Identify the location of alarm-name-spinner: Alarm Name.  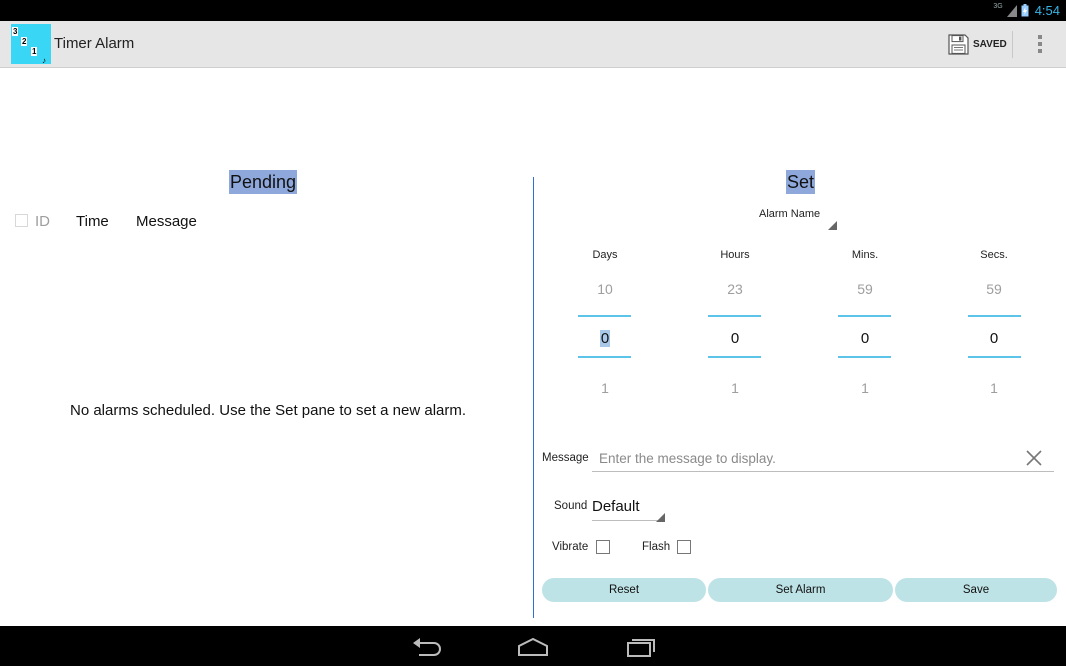
(789, 214).